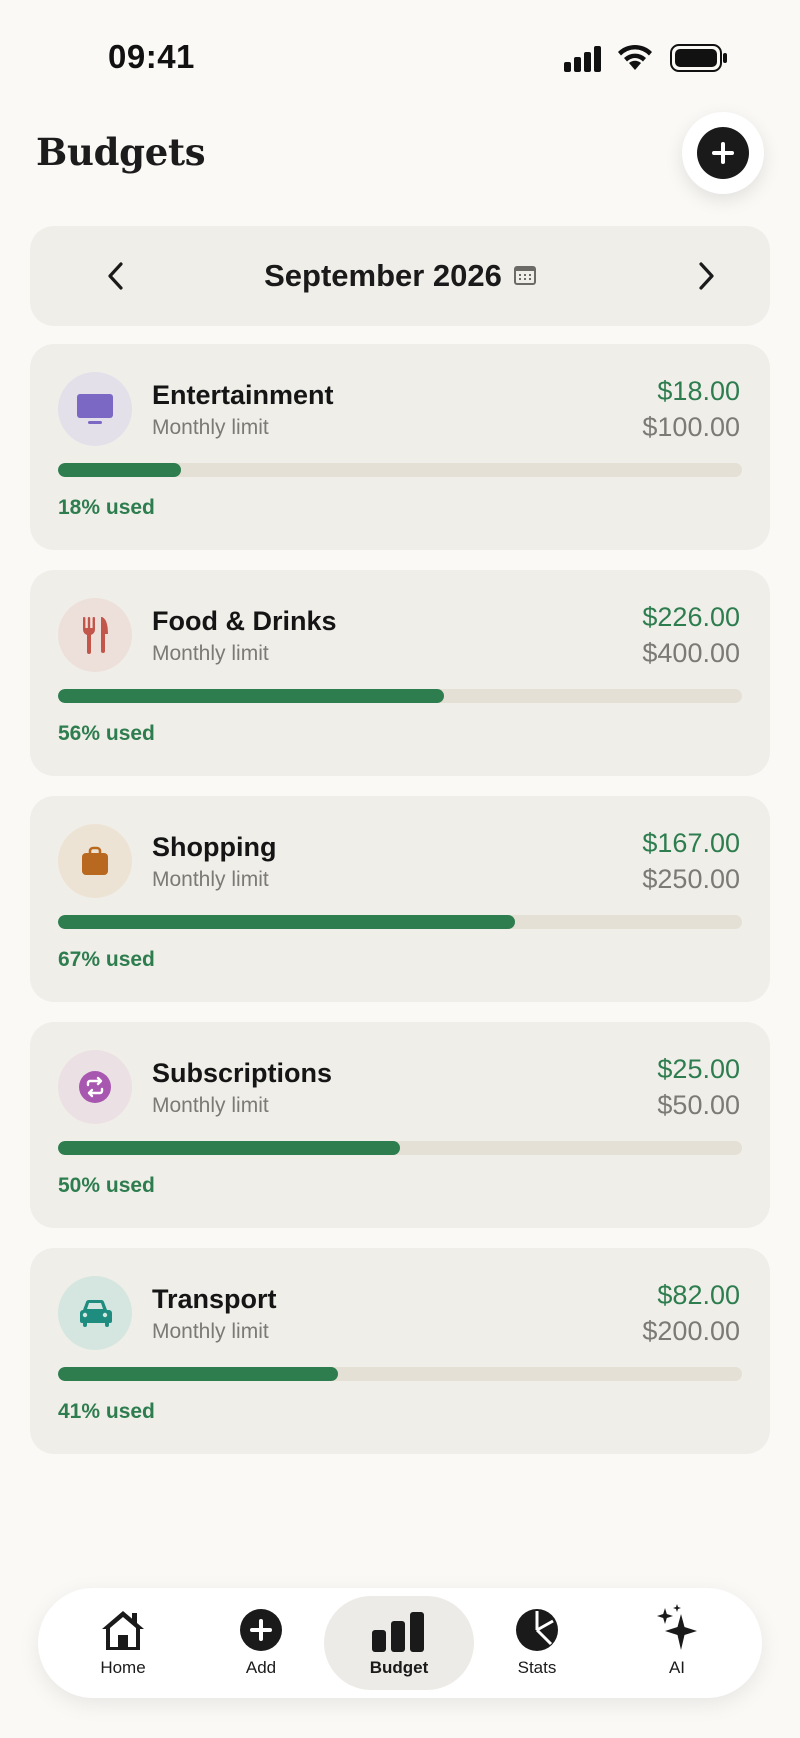 The image size is (800, 1738). What do you see at coordinates (698, 1105) in the screenshot?
I see `budget-limit: $50.00` at bounding box center [698, 1105].